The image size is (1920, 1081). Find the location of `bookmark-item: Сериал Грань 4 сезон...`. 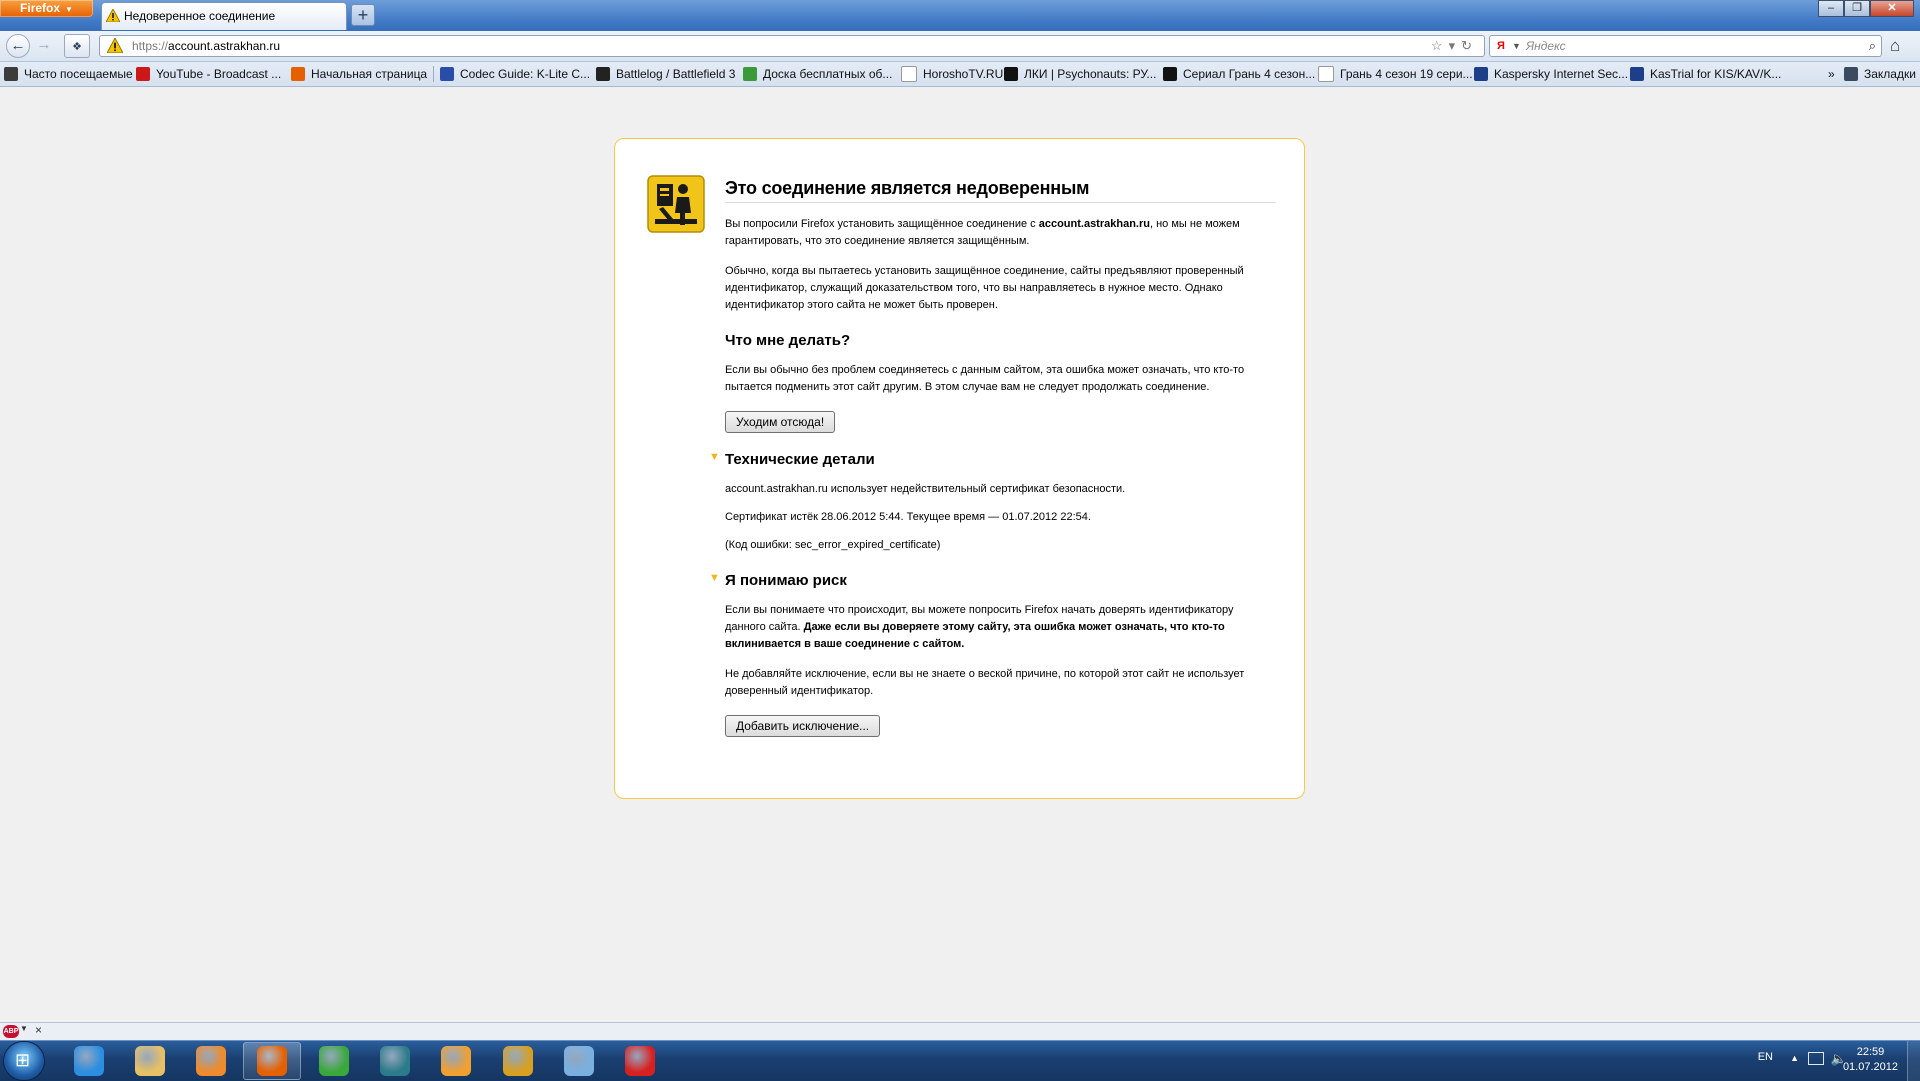

bookmark-item: Сериал Грань 4 сезон... is located at coordinates (1239, 74).